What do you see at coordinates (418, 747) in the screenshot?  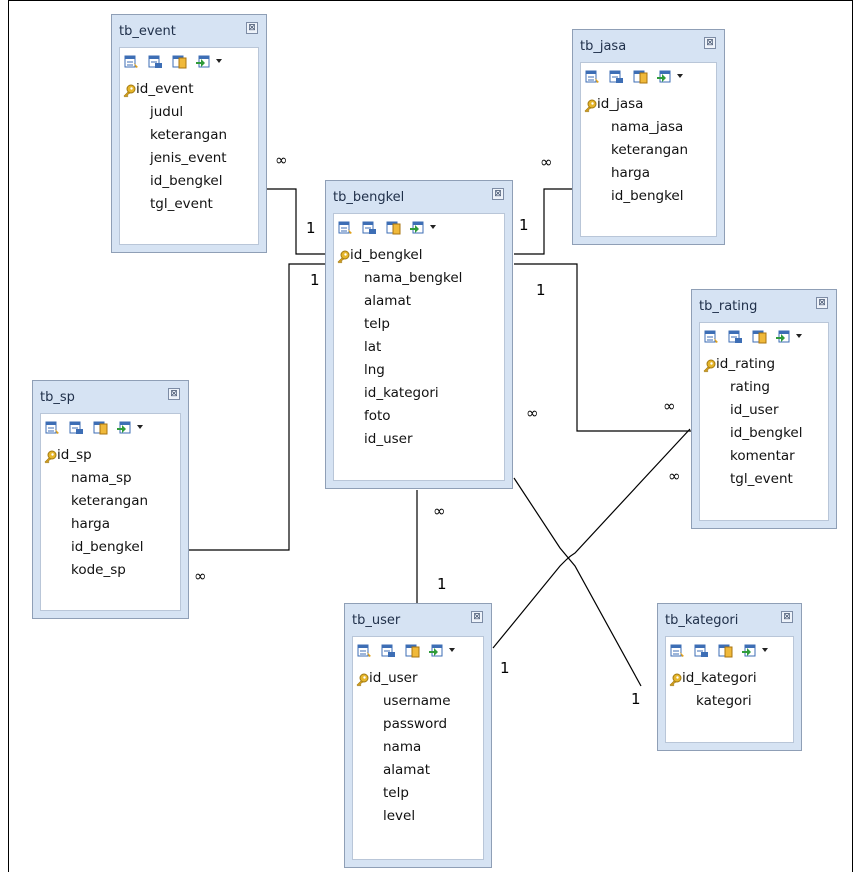 I see `field-row: nama` at bounding box center [418, 747].